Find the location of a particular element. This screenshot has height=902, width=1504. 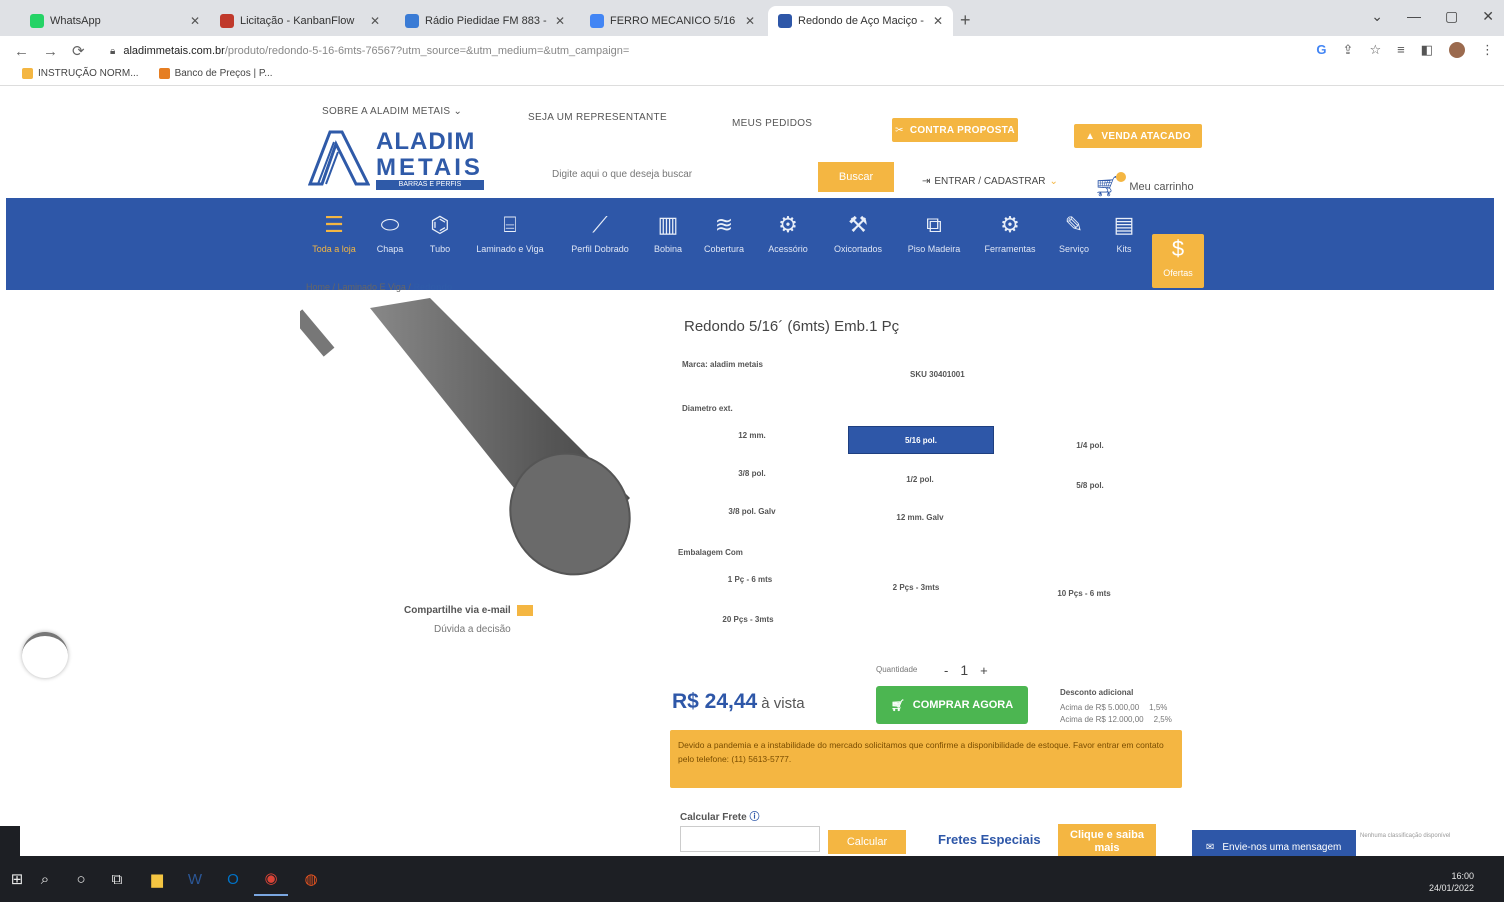

search-icon: ⌕ is located at coordinates (45, 879).